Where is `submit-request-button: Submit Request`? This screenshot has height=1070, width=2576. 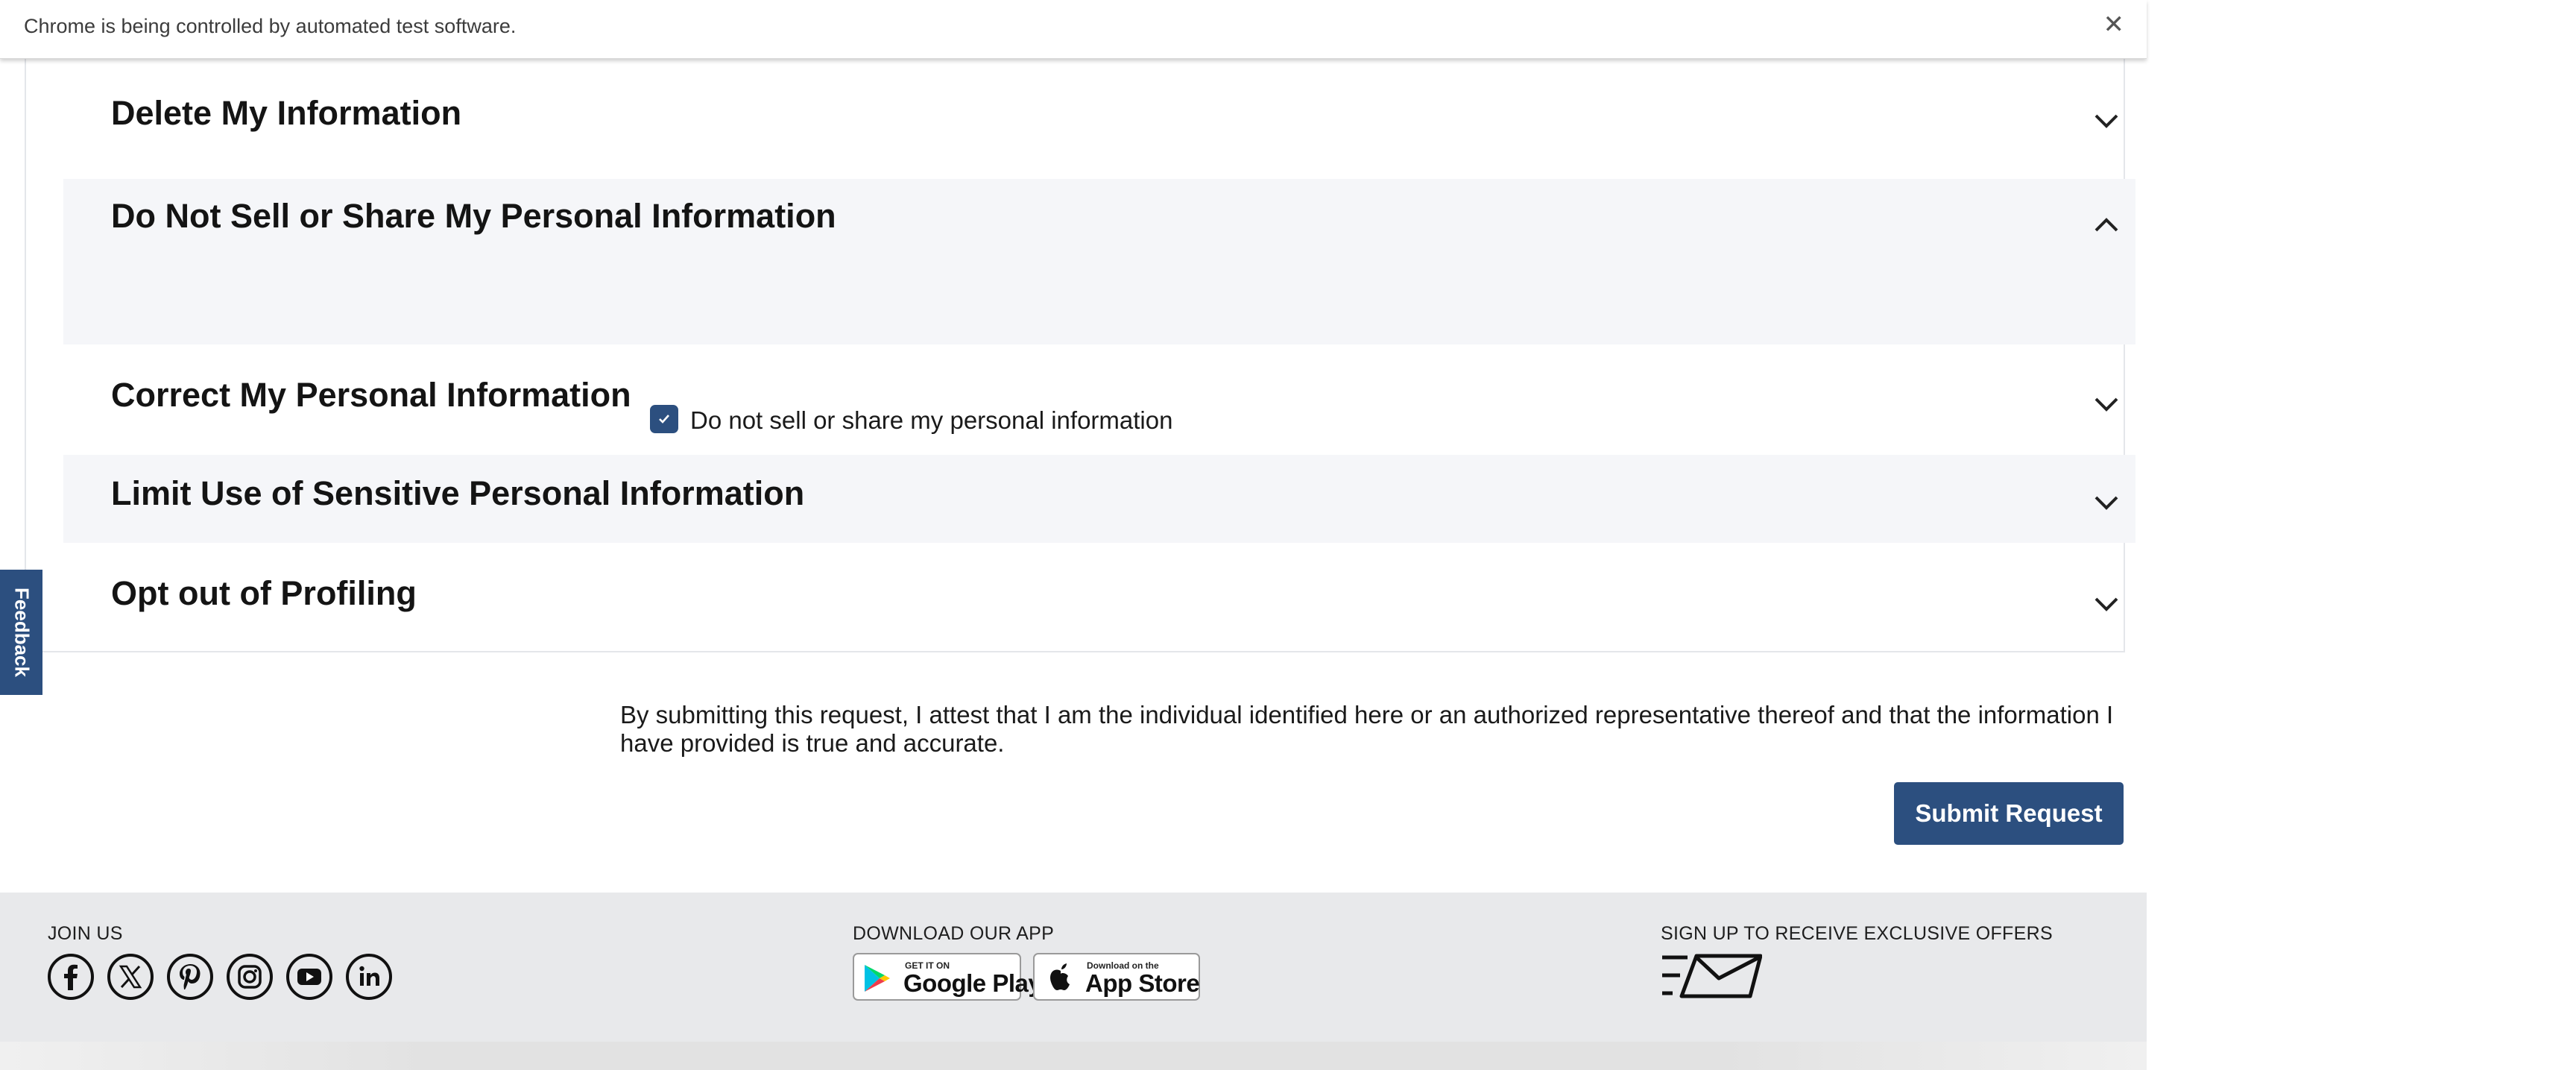
submit-request-button: Submit Request is located at coordinates (2009, 814).